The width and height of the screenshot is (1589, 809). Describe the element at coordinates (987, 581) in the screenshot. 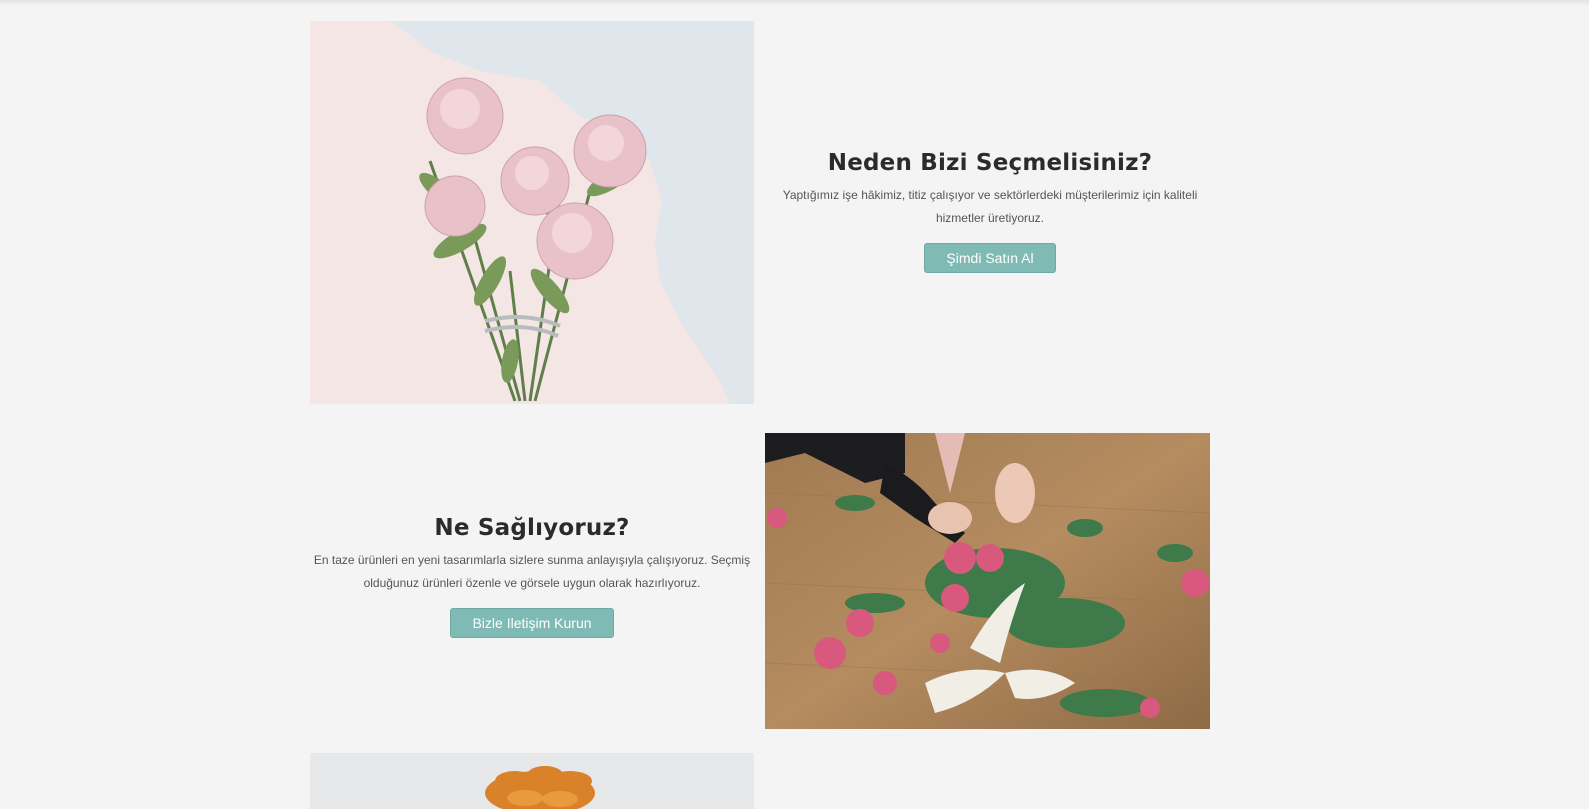

I see `florist-arranging-image` at that location.